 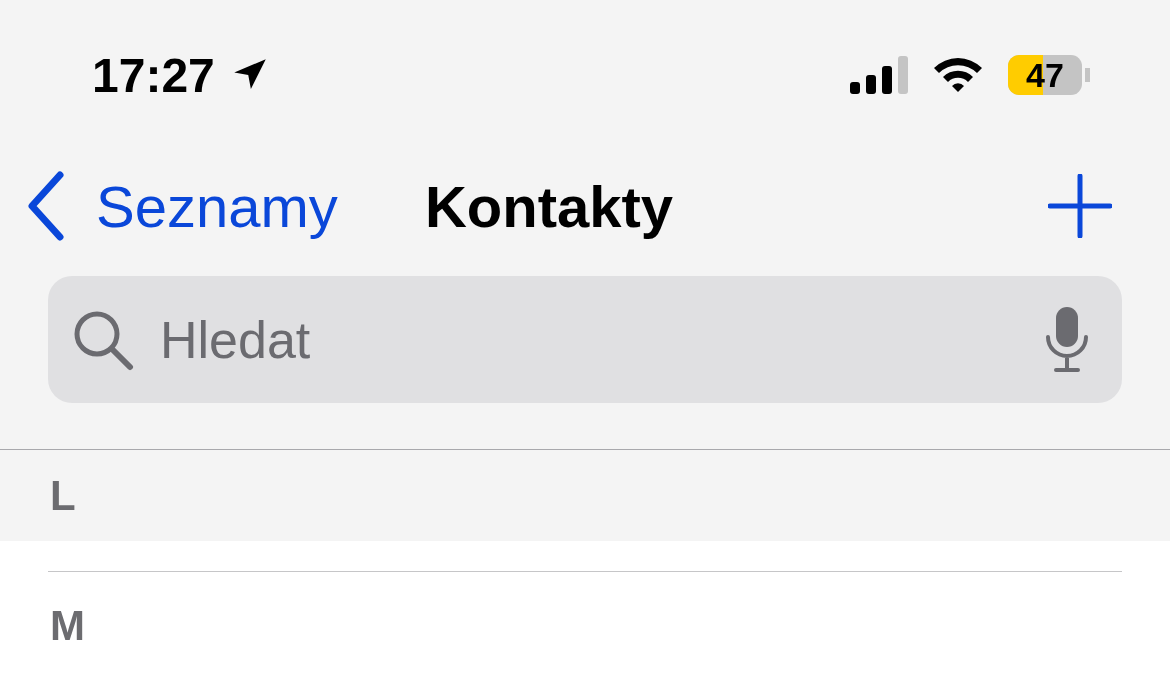 What do you see at coordinates (63, 495) in the screenshot?
I see `section-letter: L` at bounding box center [63, 495].